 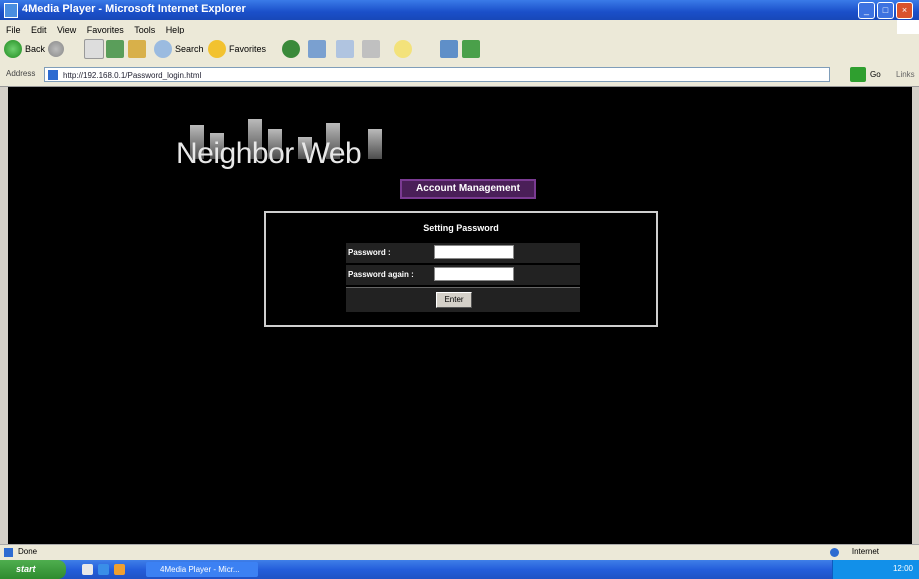 I want to click on go-arrow-icon, so click(x=858, y=74).